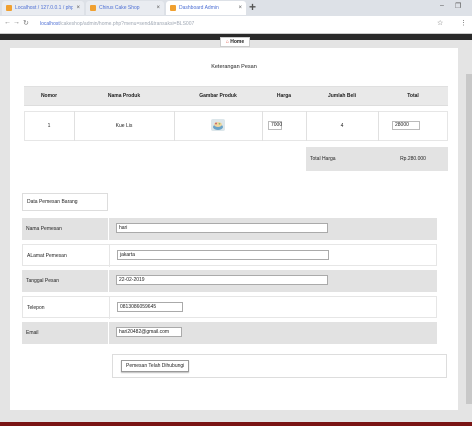 The image size is (472, 426). I want to click on column-header-nama-produk: Nama Produk, so click(124, 96).